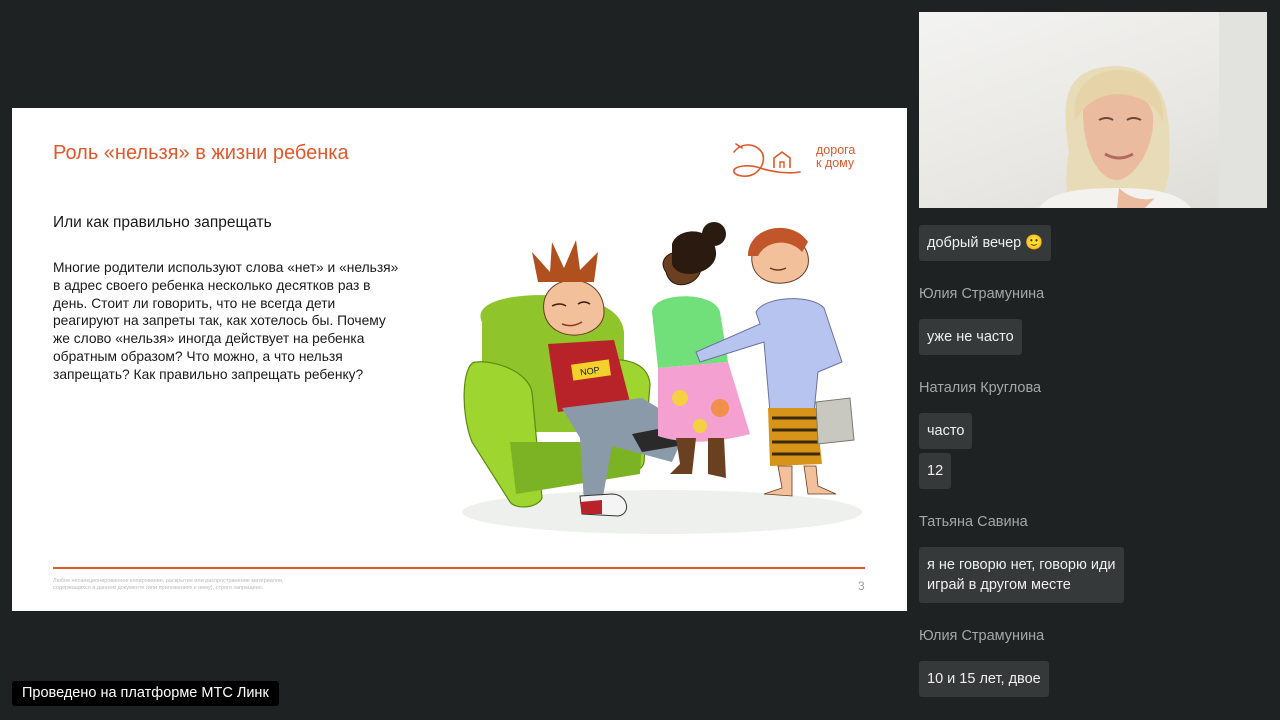 The width and height of the screenshot is (1280, 720). What do you see at coordinates (935, 471) in the screenshot?
I see `chat-message: 12` at bounding box center [935, 471].